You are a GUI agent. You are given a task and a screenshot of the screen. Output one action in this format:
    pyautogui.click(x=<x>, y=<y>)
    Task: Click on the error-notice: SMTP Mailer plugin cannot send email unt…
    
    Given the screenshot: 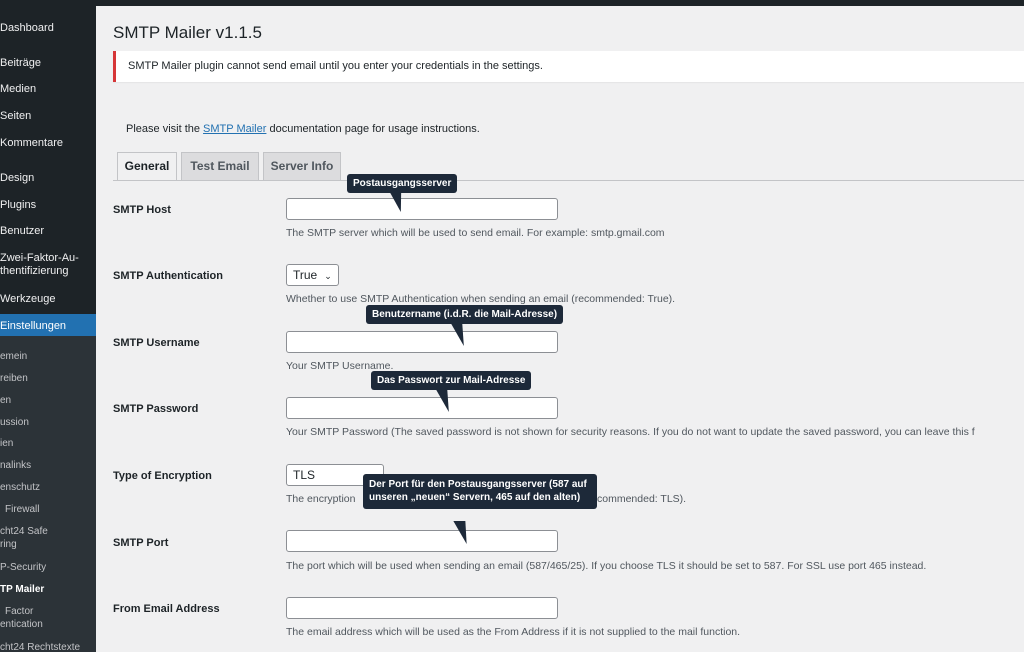 What is the action you would take?
    pyautogui.click(x=568, y=66)
    